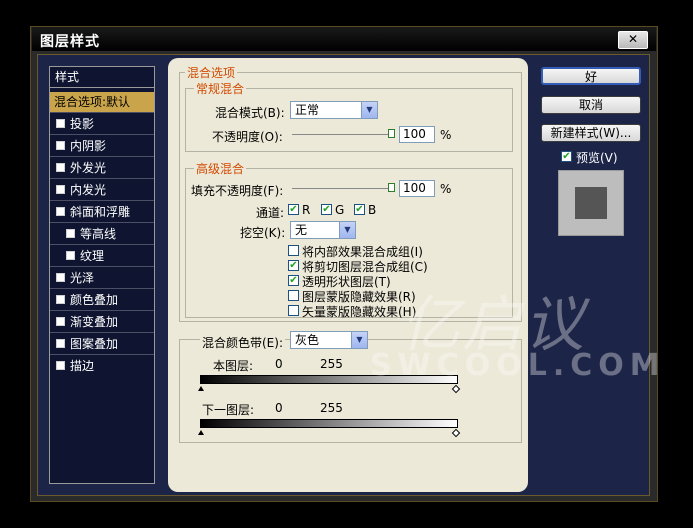 The height and width of the screenshot is (528, 693). What do you see at coordinates (331, 364) in the screenshot?
I see `this-layer-max: 255` at bounding box center [331, 364].